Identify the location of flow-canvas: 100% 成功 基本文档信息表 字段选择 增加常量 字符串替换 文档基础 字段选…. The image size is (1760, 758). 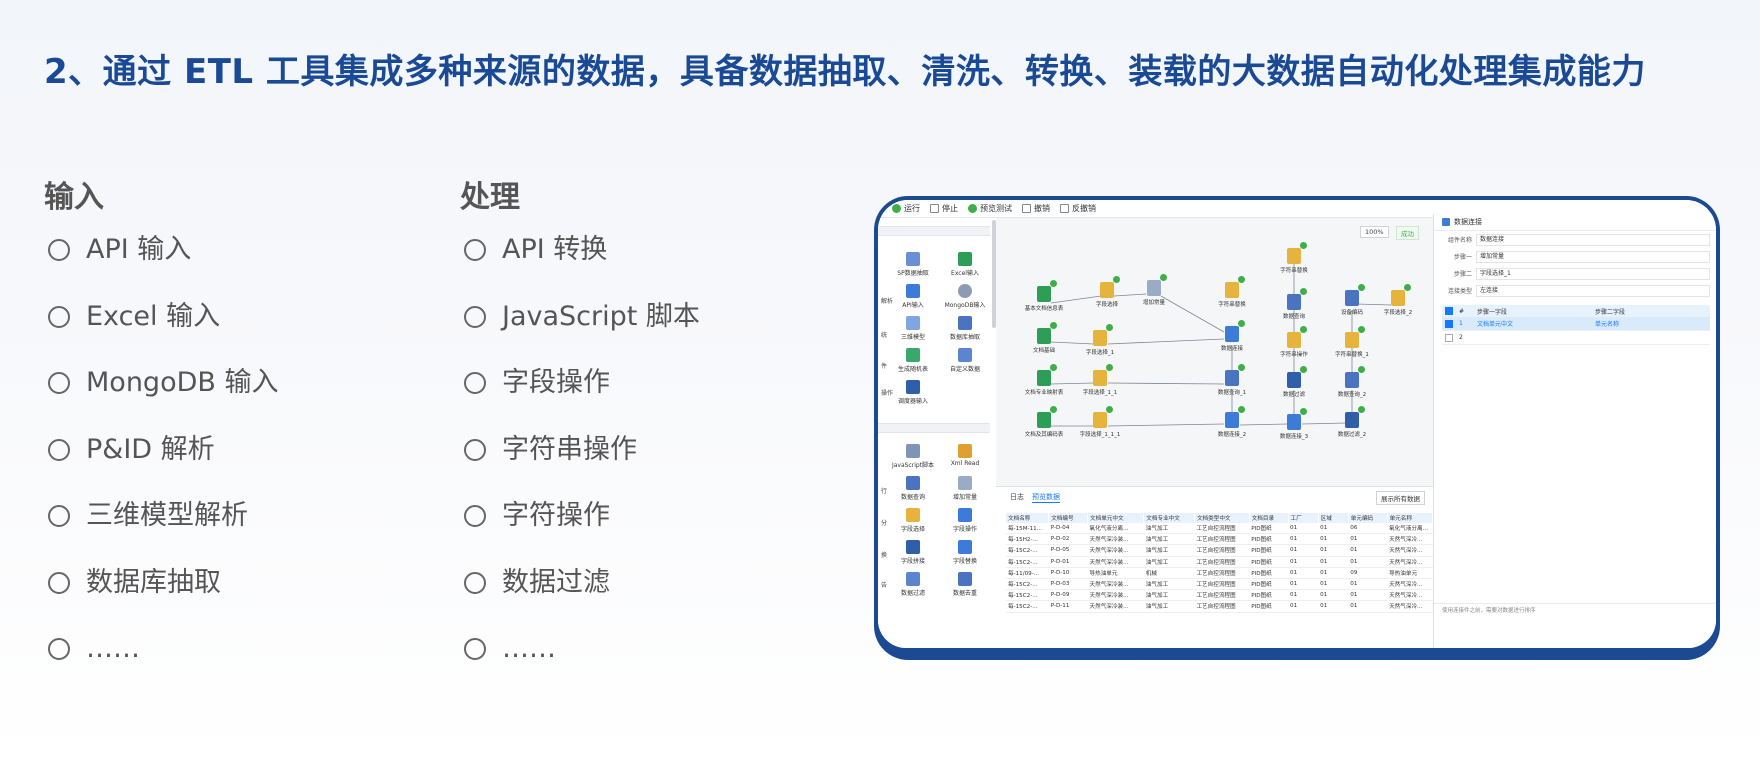
(1214, 352).